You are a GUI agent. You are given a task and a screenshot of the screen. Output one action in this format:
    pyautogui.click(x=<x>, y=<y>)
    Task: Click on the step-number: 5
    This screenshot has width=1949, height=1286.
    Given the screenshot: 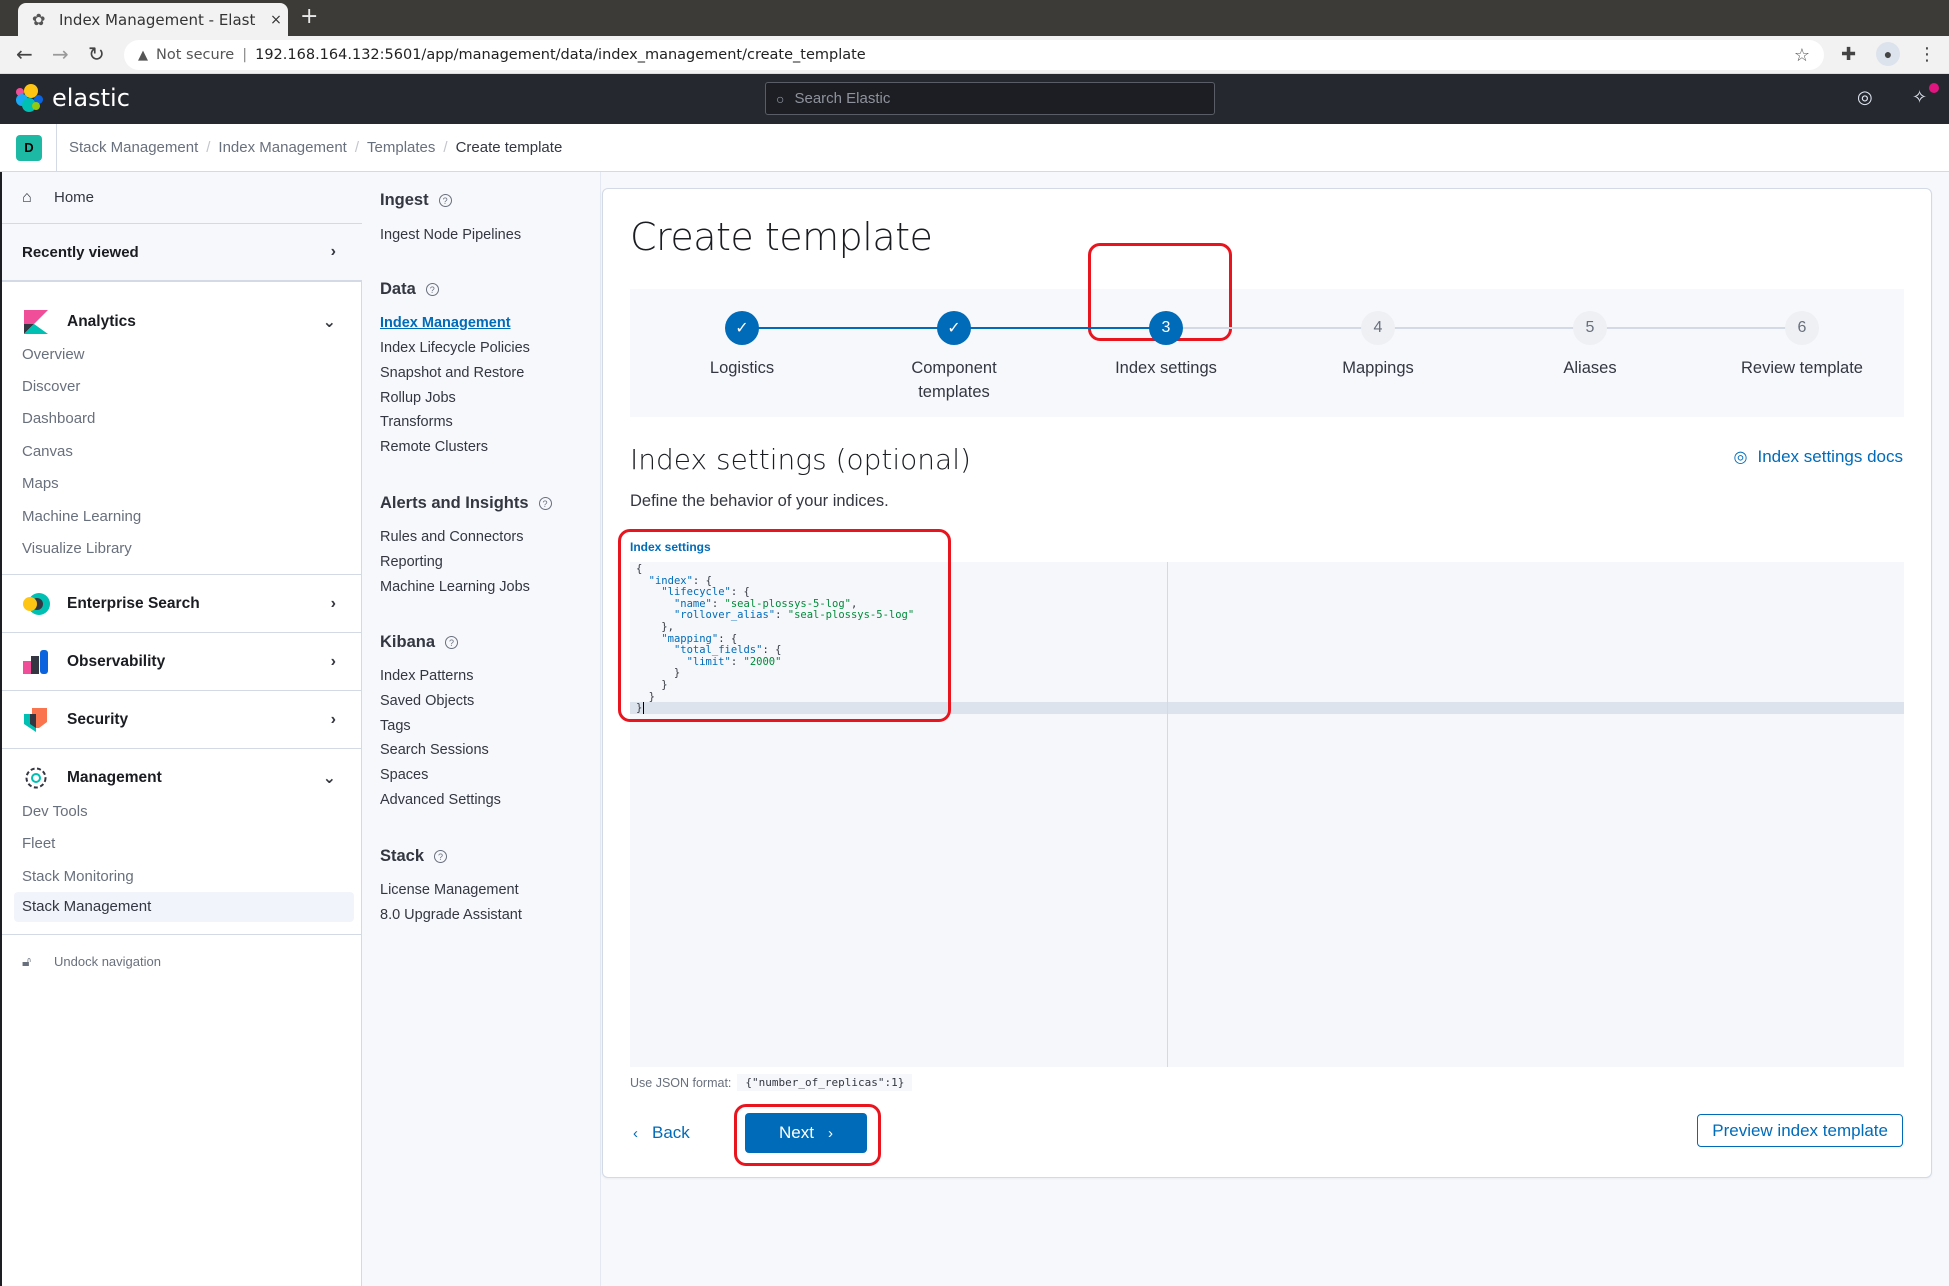 What is the action you would take?
    pyautogui.click(x=1590, y=328)
    